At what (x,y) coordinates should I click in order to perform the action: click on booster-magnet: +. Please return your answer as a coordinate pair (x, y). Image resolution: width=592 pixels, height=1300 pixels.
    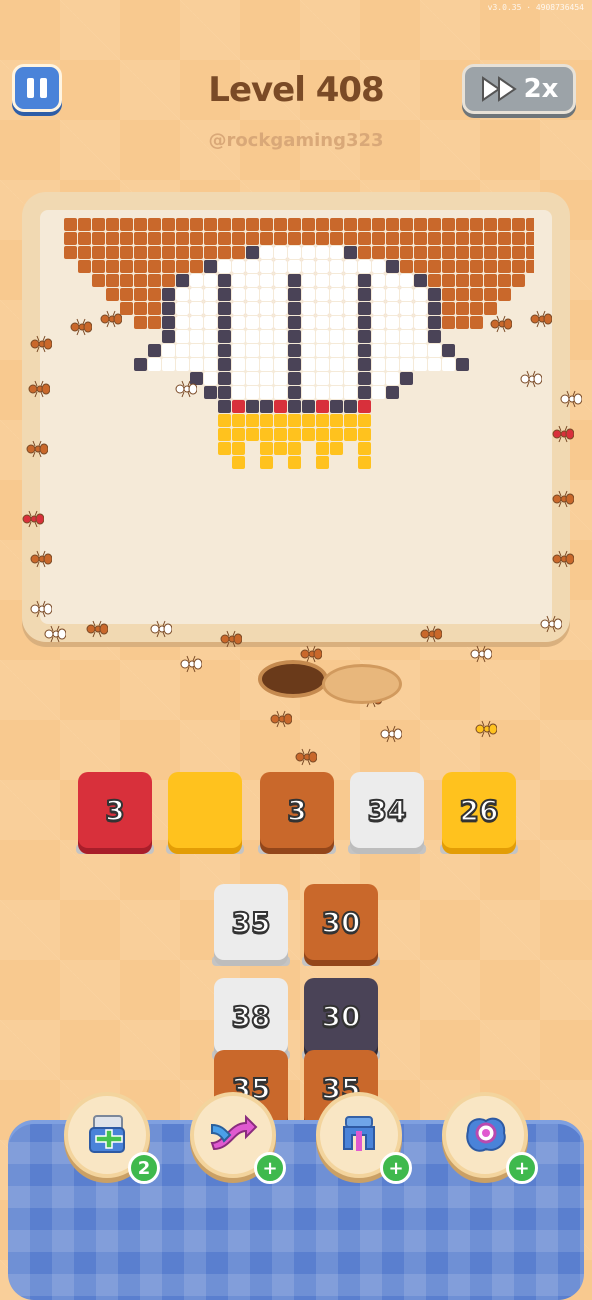
    Looking at the image, I should click on (364, 1138).